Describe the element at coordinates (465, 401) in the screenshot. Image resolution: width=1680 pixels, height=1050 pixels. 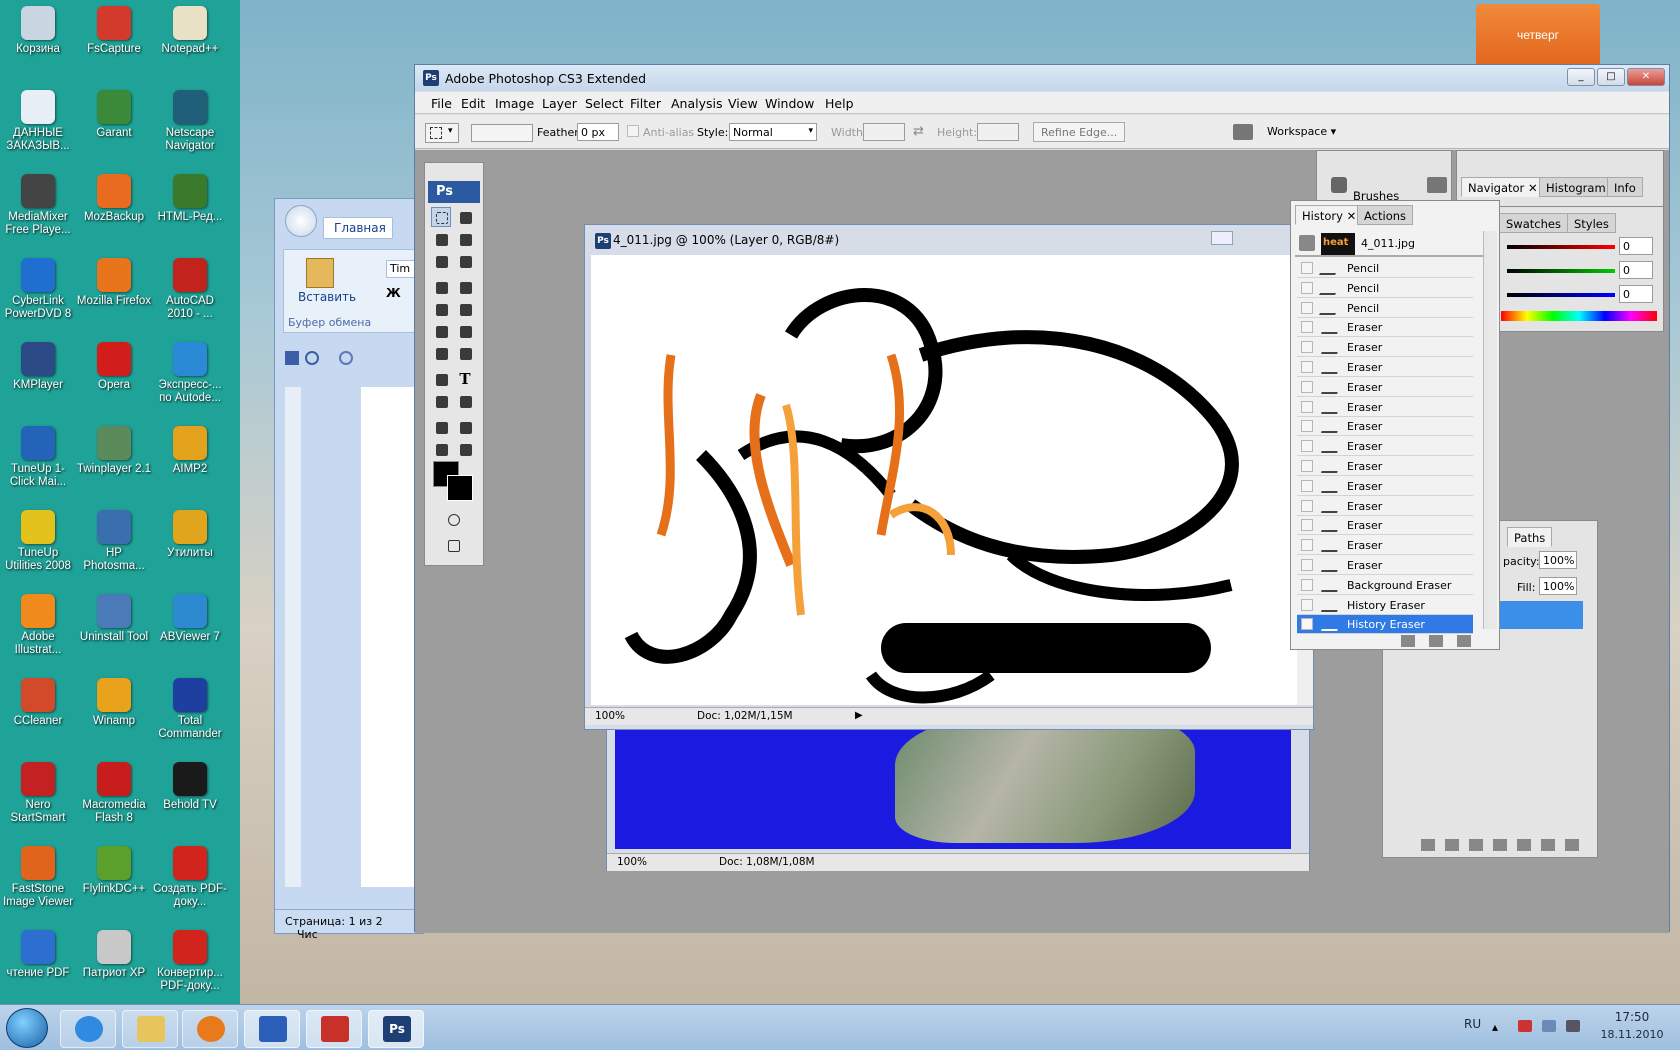
I see `shape-tool` at that location.